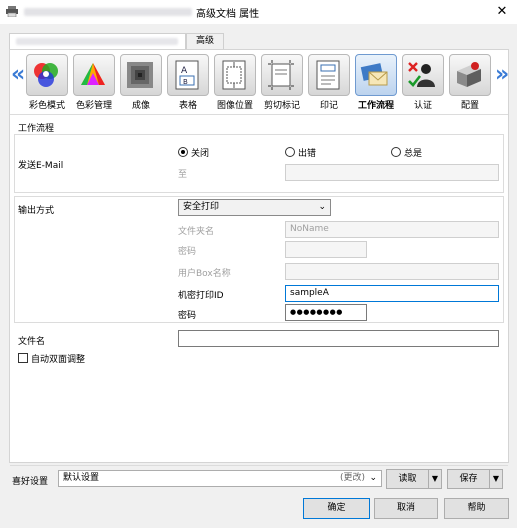 Image resolution: width=517 pixels, height=528 pixels. I want to click on output-method-value: 安全打印, so click(201, 207).